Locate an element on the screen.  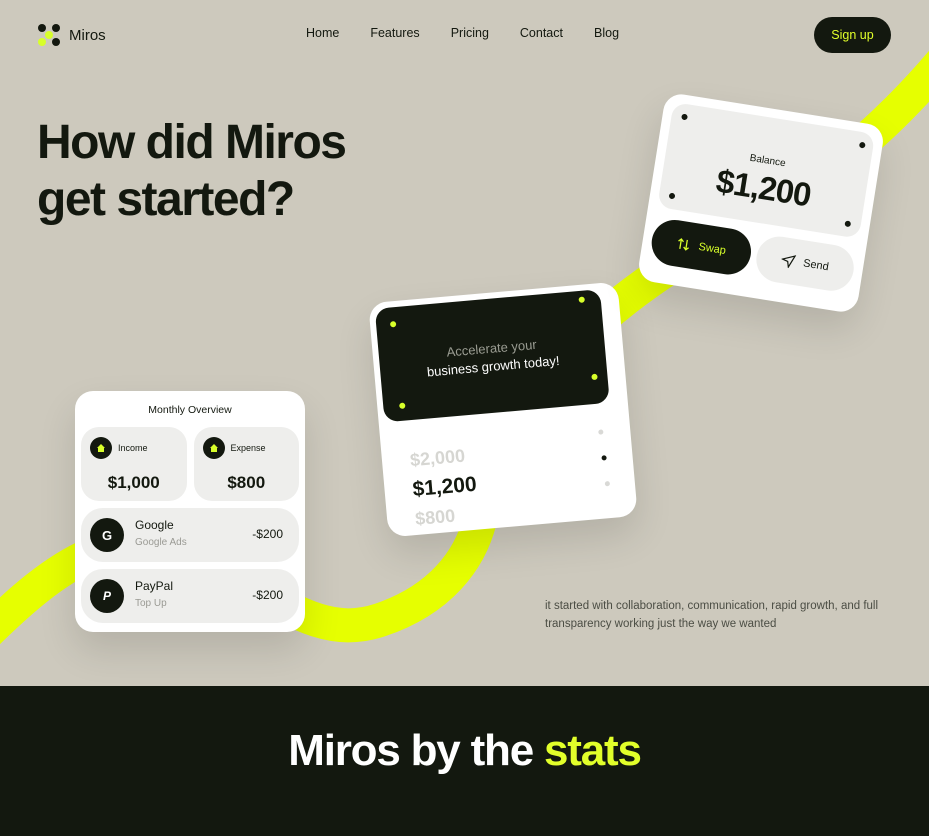
nav-links: Home Features Pricing Contact Blog is located at coordinates (478, 33).